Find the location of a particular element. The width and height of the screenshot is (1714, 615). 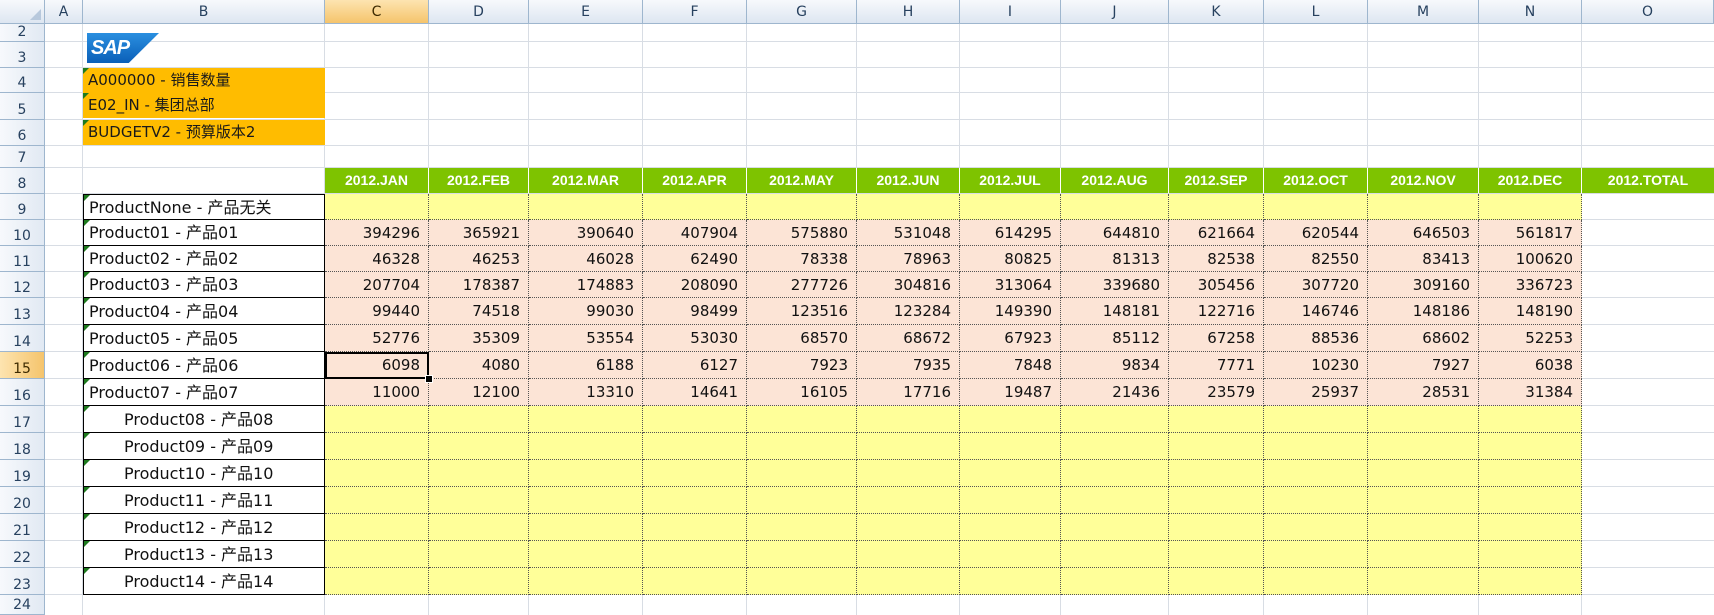

data-cell: 365921 is located at coordinates (479, 233).